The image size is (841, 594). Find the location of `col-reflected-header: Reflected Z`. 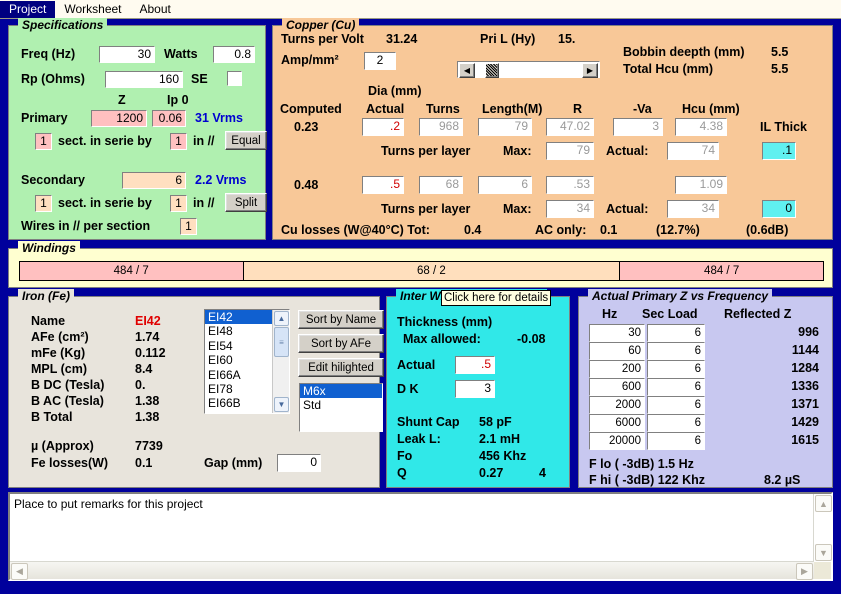

col-reflected-header: Reflected Z is located at coordinates (758, 314).